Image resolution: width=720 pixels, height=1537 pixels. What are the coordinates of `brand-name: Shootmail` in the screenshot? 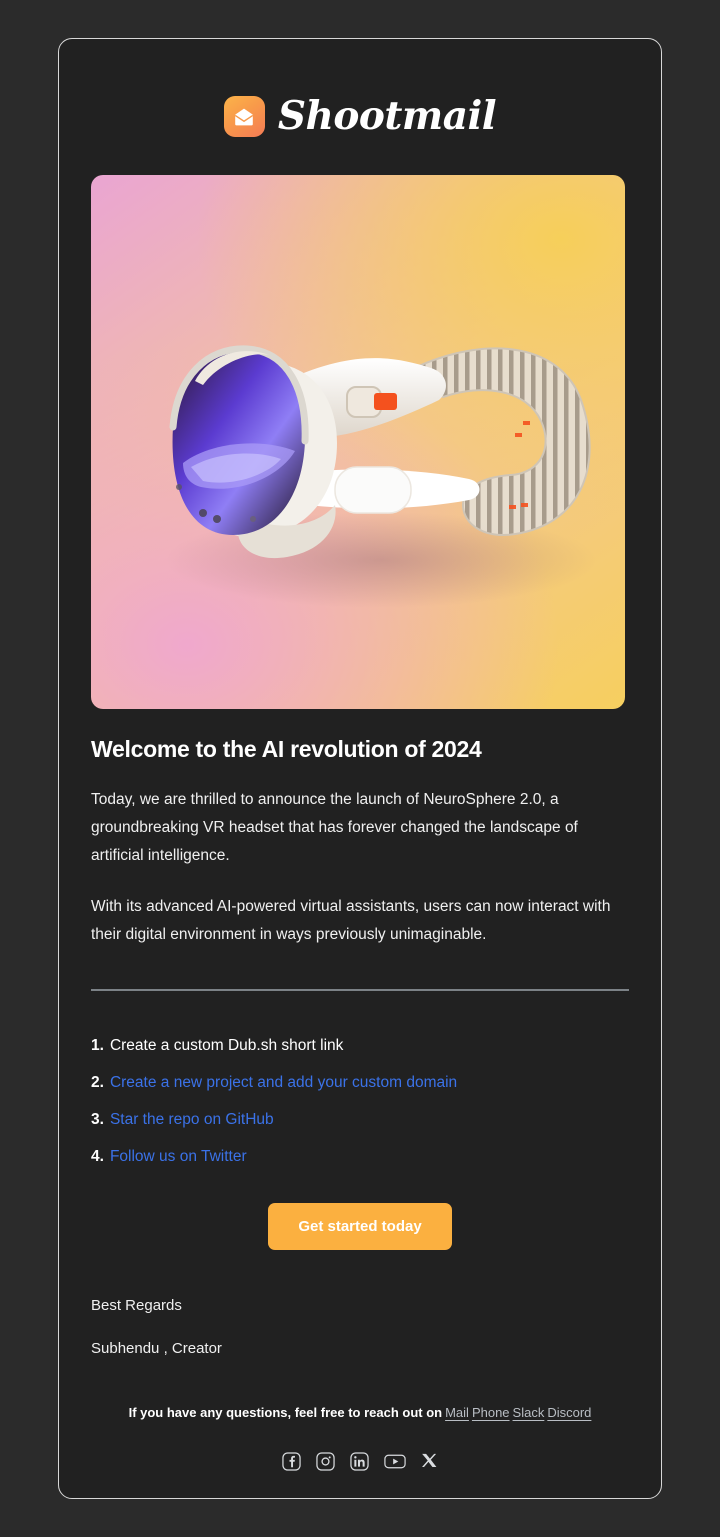 It's located at (387, 116).